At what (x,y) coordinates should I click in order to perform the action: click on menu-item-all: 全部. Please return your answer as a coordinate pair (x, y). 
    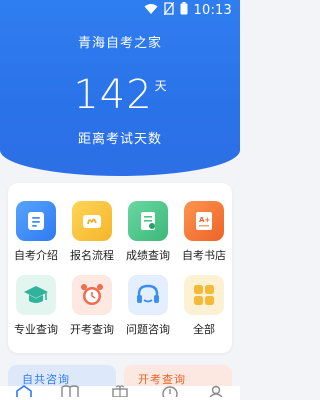
    Looking at the image, I should click on (204, 306).